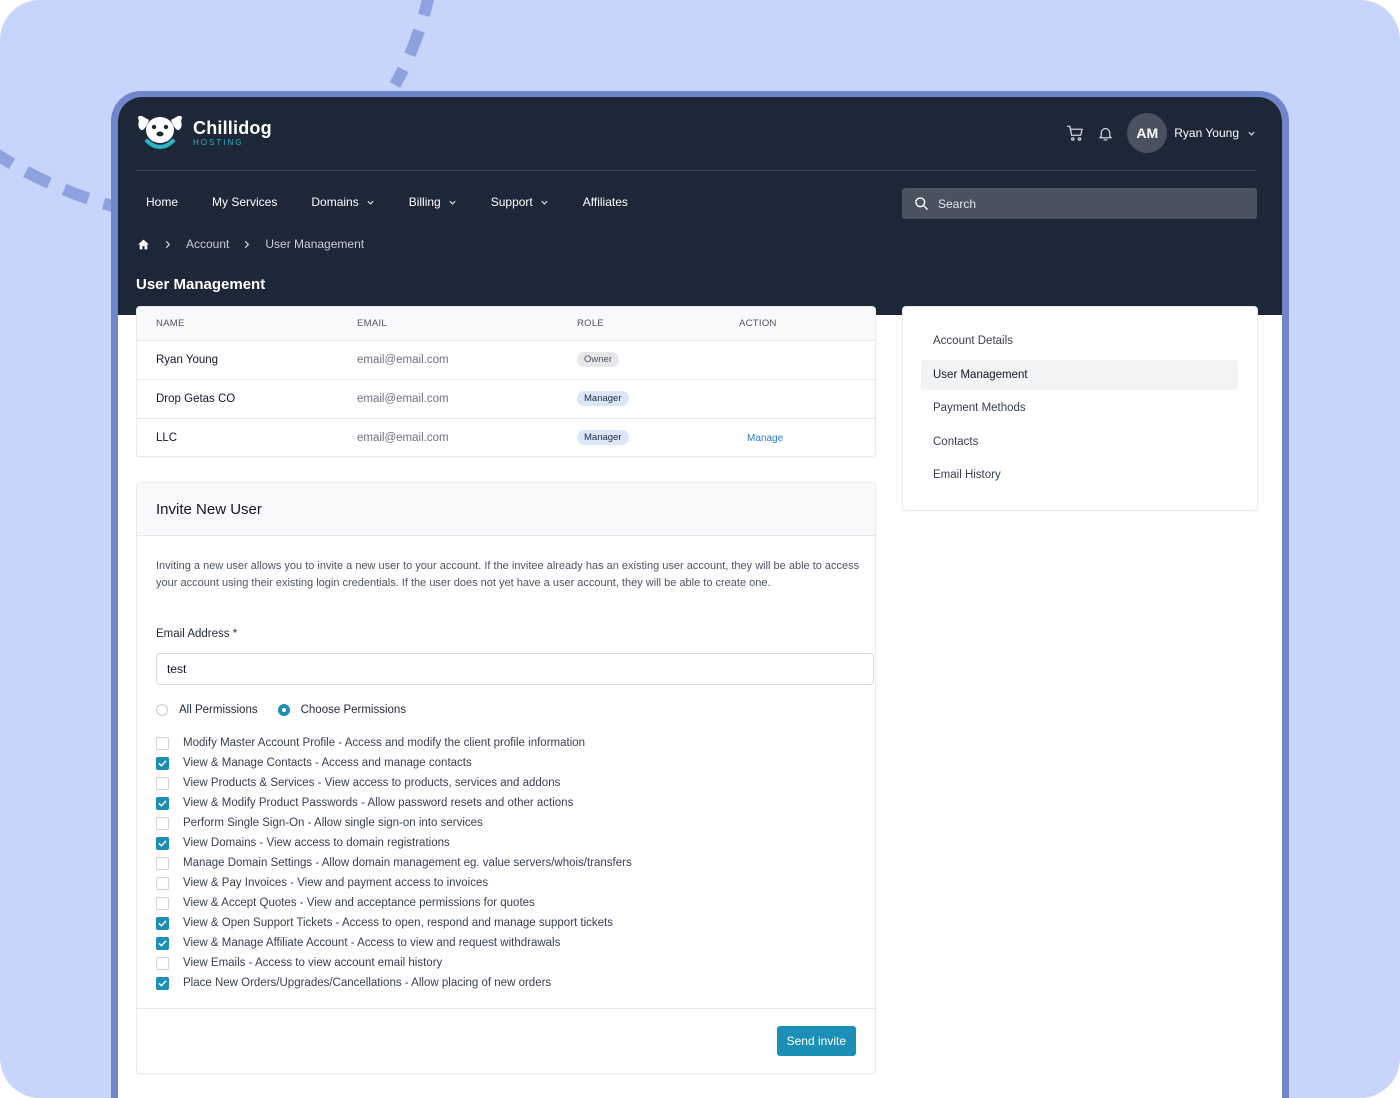 Image resolution: width=1400 pixels, height=1098 pixels. What do you see at coordinates (591, 323) in the screenshot?
I see `column-header-role: ROLE` at bounding box center [591, 323].